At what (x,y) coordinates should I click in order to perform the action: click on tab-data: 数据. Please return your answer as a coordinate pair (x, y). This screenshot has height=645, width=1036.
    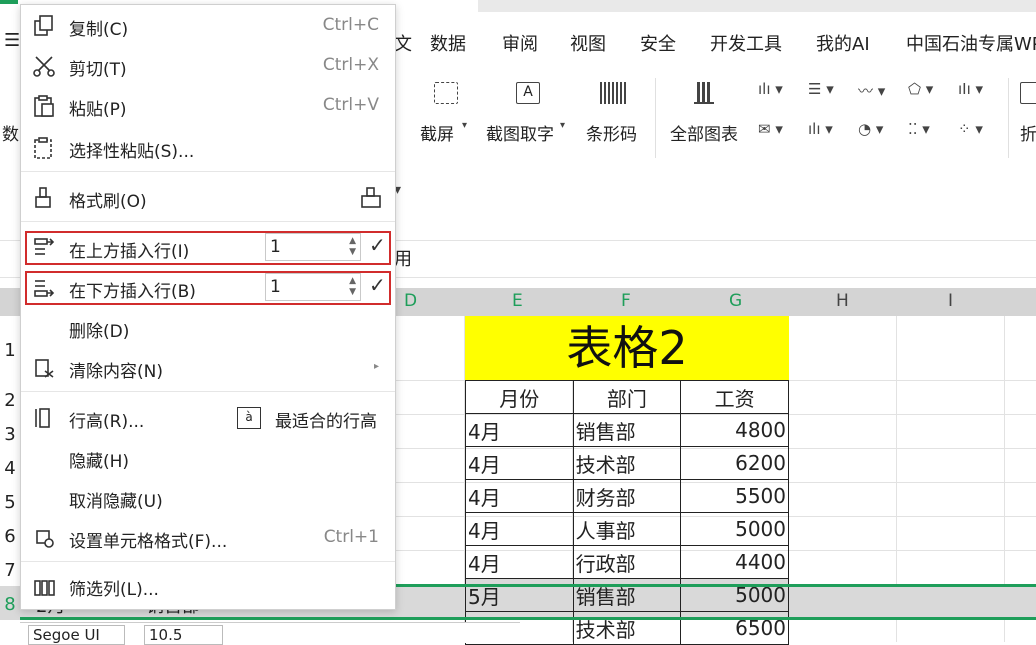
    Looking at the image, I should click on (448, 43).